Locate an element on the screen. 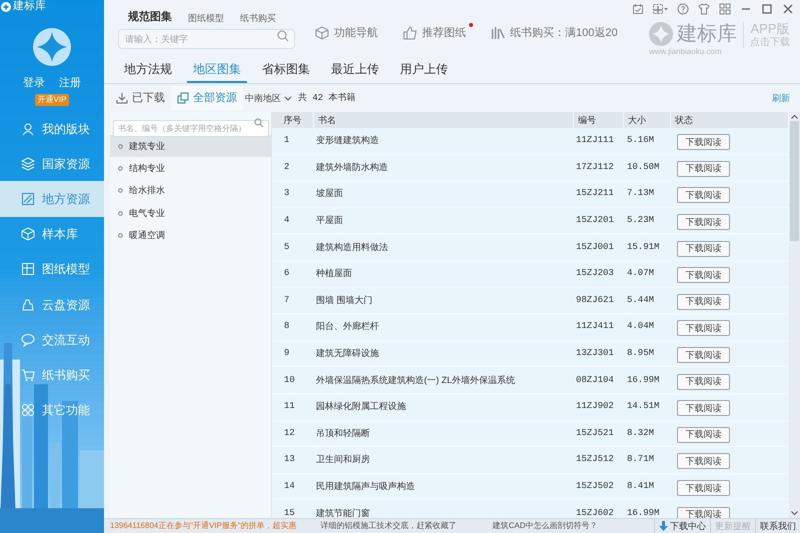 This screenshot has width=800, height=533. table-cell-text: 12 is located at coordinates (289, 433).